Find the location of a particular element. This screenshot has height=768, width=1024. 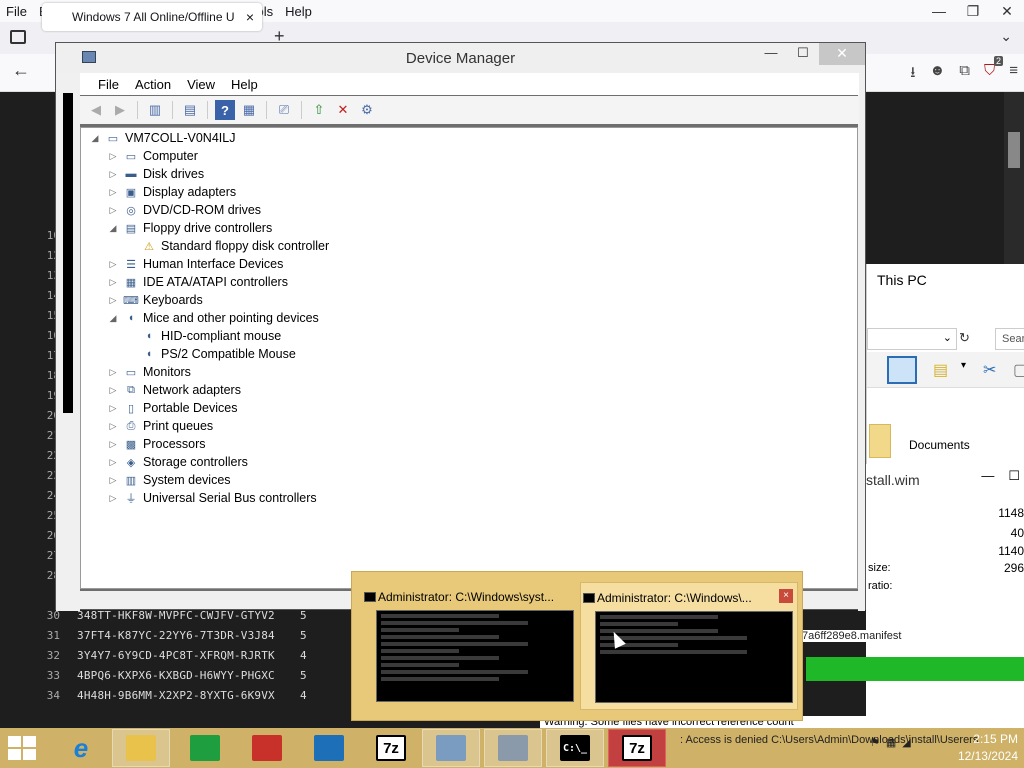

taskbar-file-explorer is located at coordinates (141, 748).